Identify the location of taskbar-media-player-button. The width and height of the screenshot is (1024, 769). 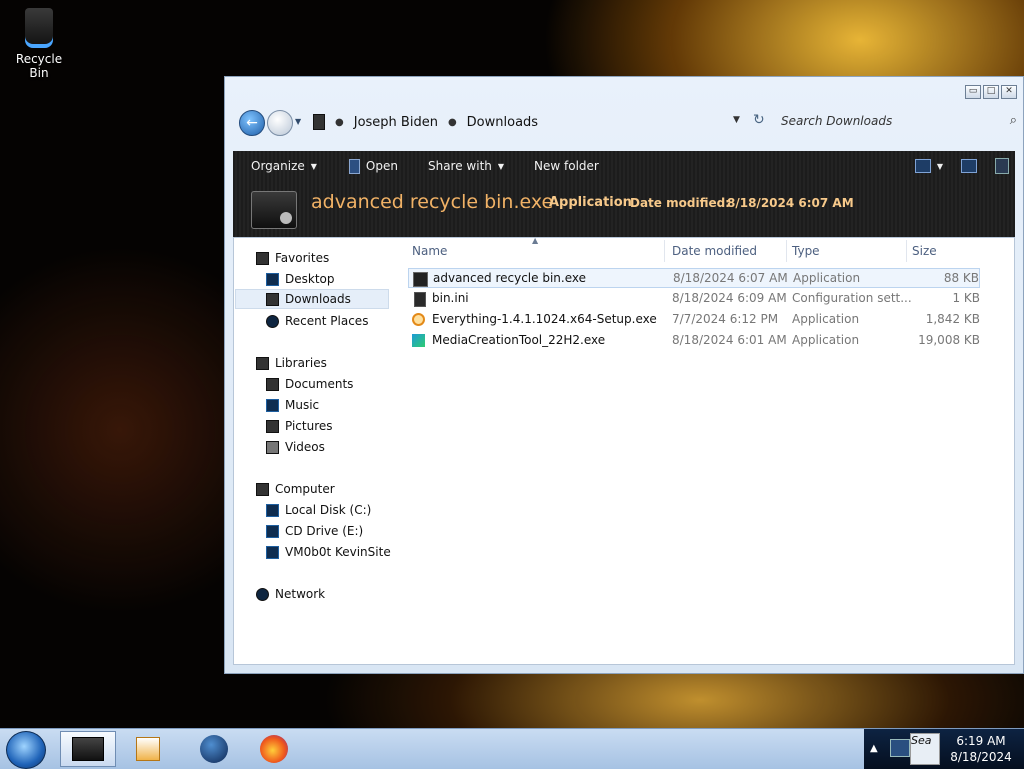
(148, 749).